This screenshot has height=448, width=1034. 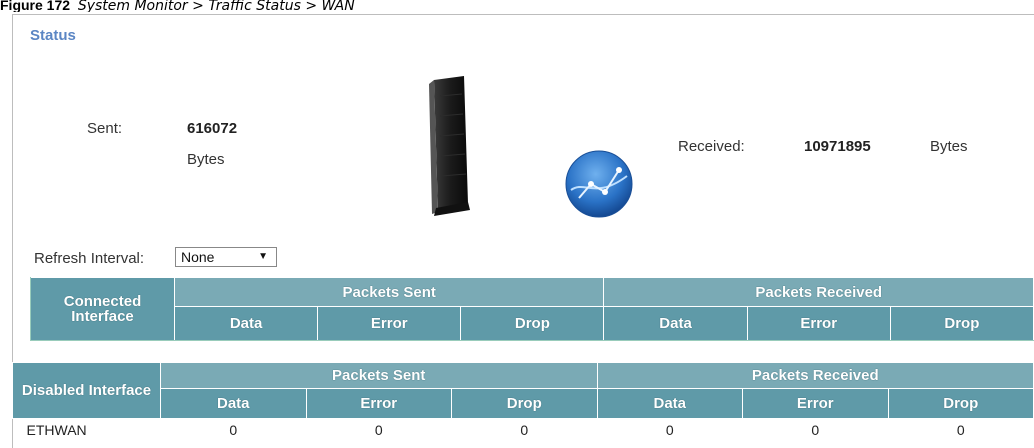 I want to click on refresh-interval-select: None ▼, so click(x=226, y=257).